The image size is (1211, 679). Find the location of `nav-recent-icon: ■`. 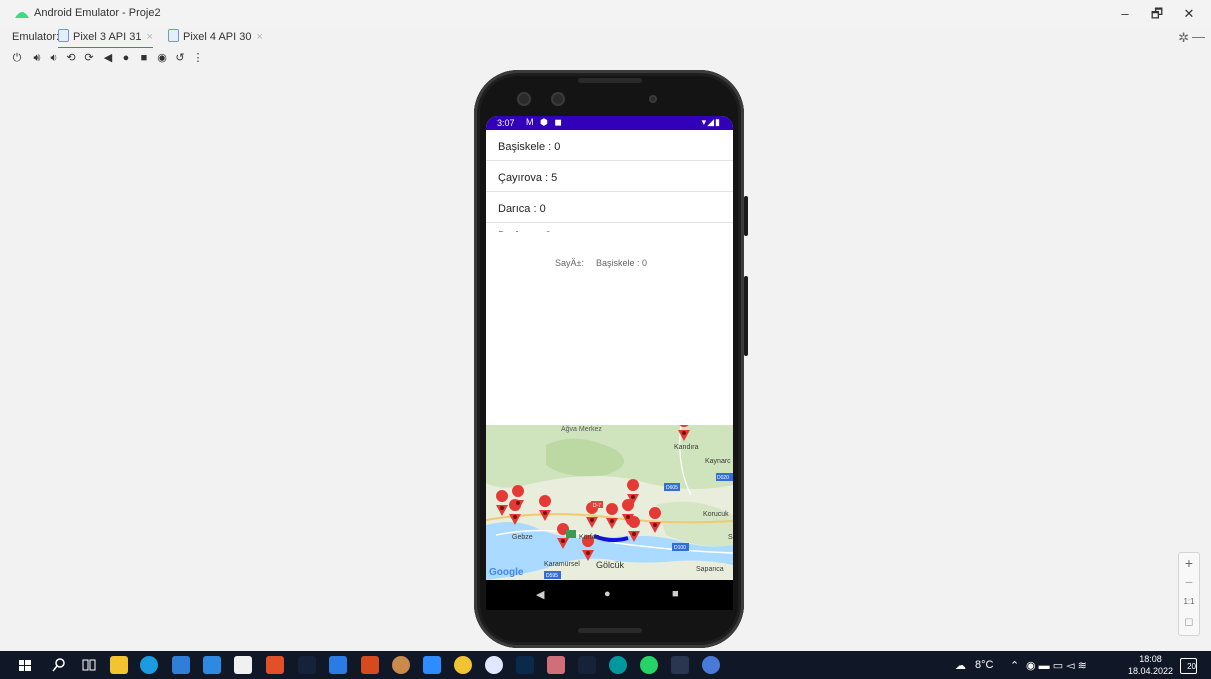

nav-recent-icon: ■ is located at coordinates (675, 594).